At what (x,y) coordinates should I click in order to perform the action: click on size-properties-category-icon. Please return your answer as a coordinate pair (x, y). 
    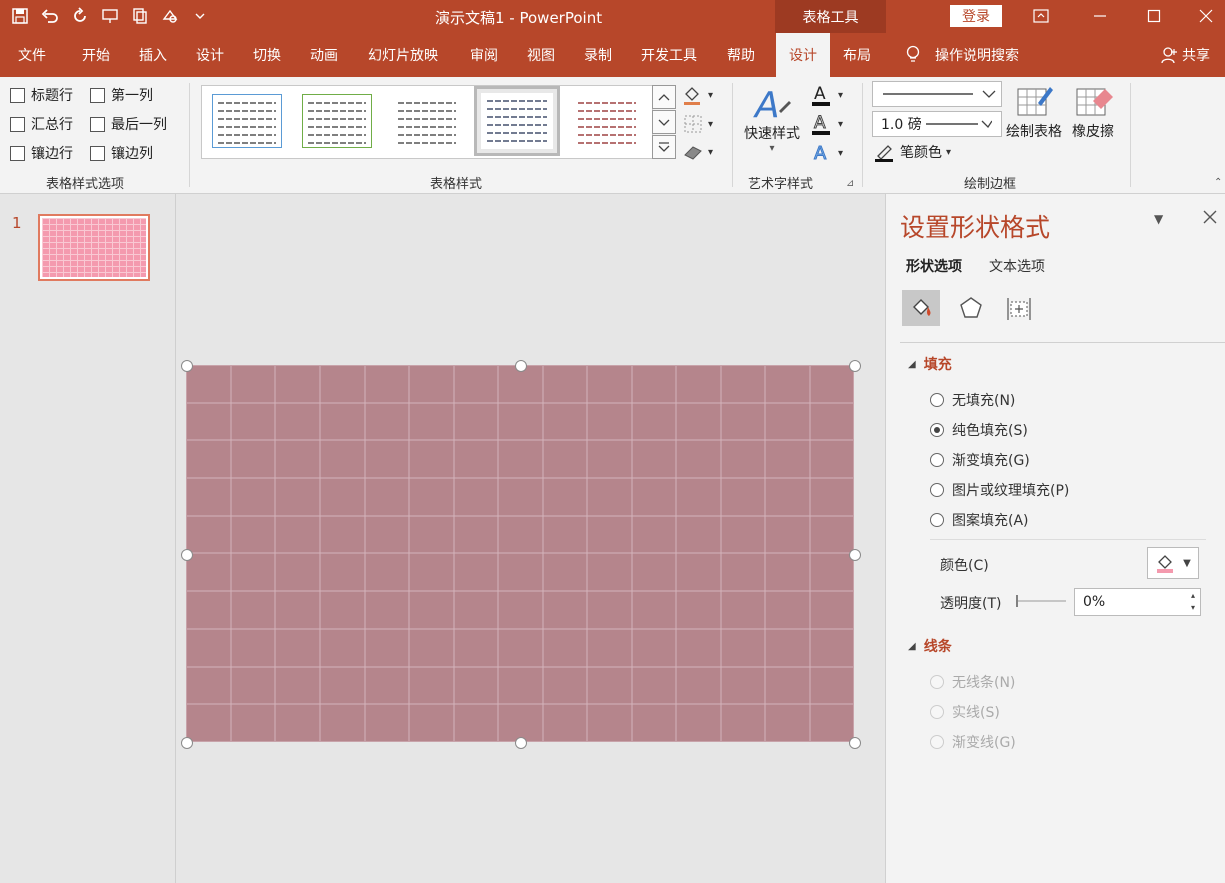
    Looking at the image, I should click on (1019, 308).